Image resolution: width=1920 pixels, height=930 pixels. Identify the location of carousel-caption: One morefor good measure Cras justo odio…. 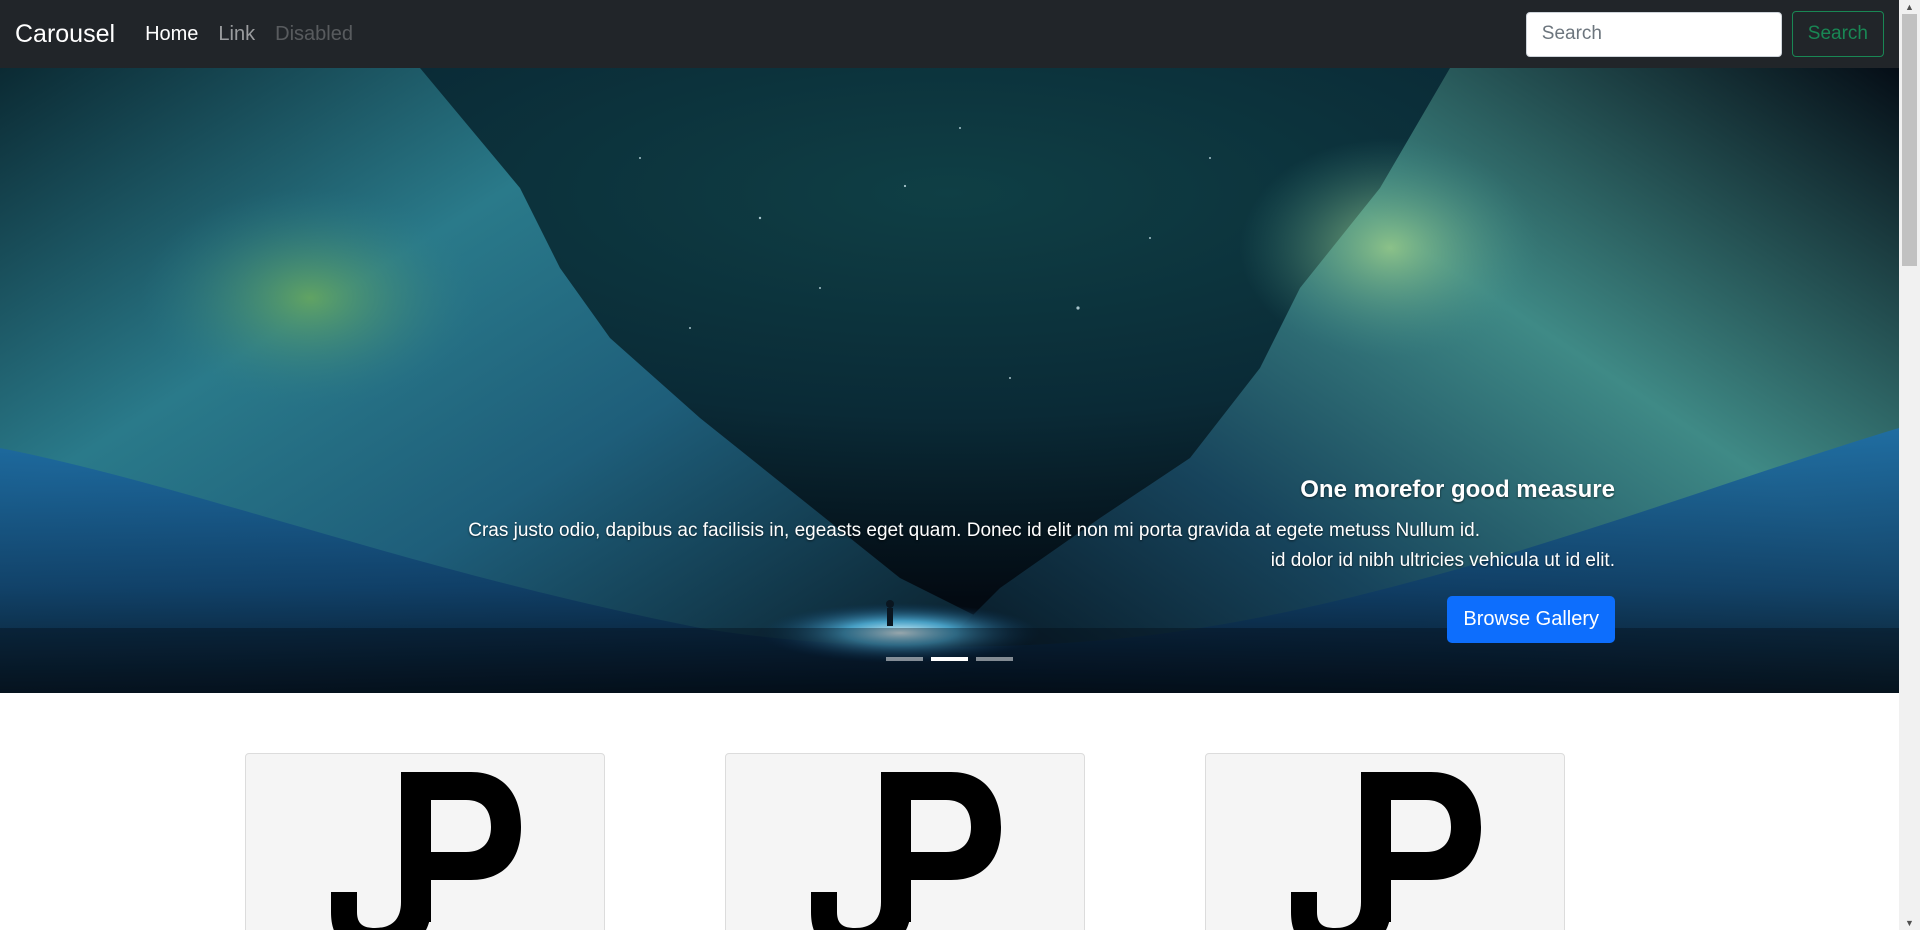
(1015, 559).